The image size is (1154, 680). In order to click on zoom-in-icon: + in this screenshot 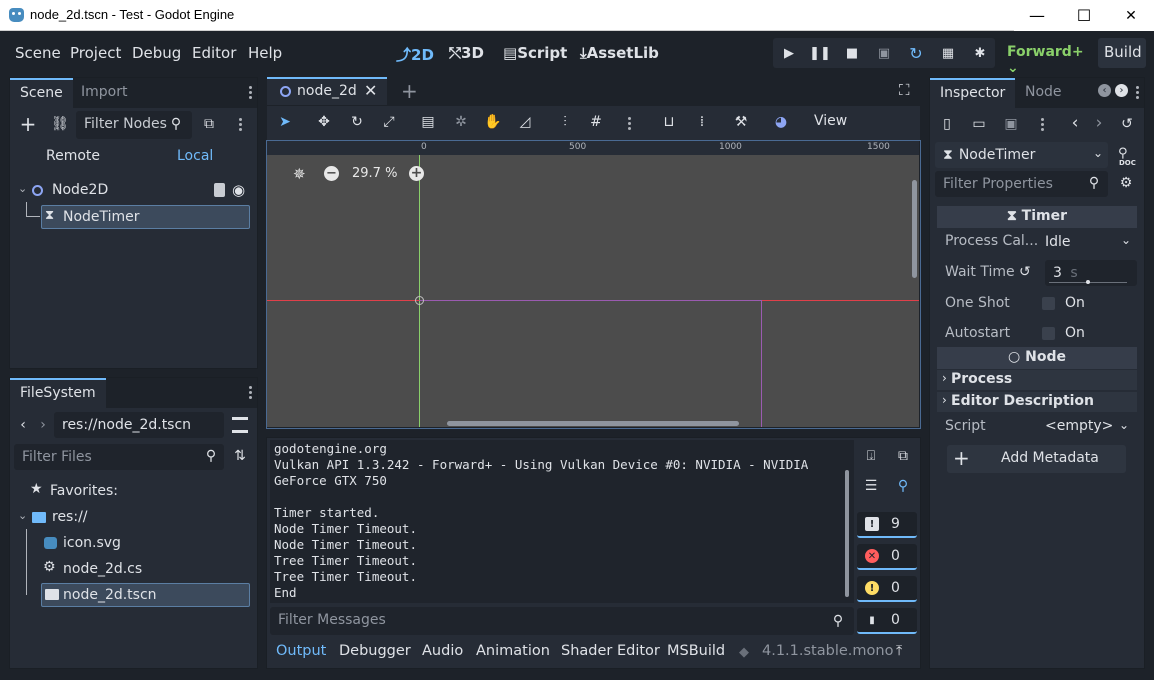, I will do `click(416, 173)`.